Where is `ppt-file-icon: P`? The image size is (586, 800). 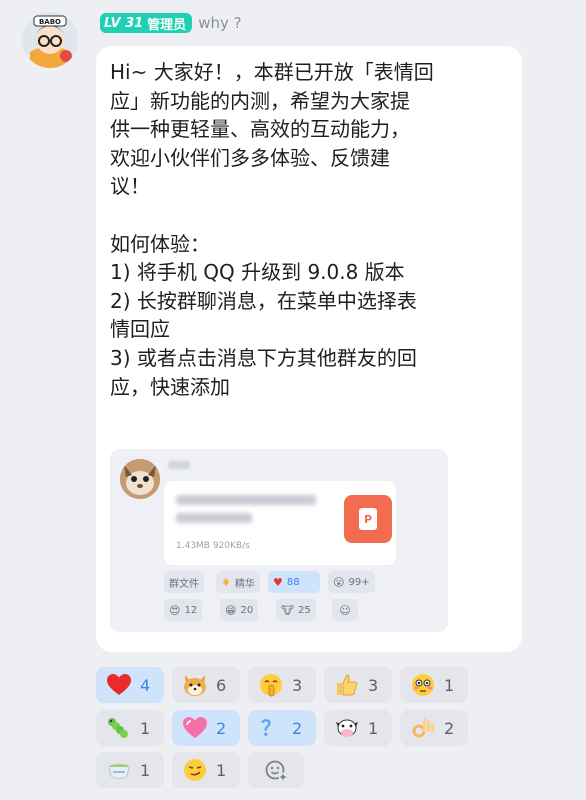
ppt-file-icon: P is located at coordinates (368, 519).